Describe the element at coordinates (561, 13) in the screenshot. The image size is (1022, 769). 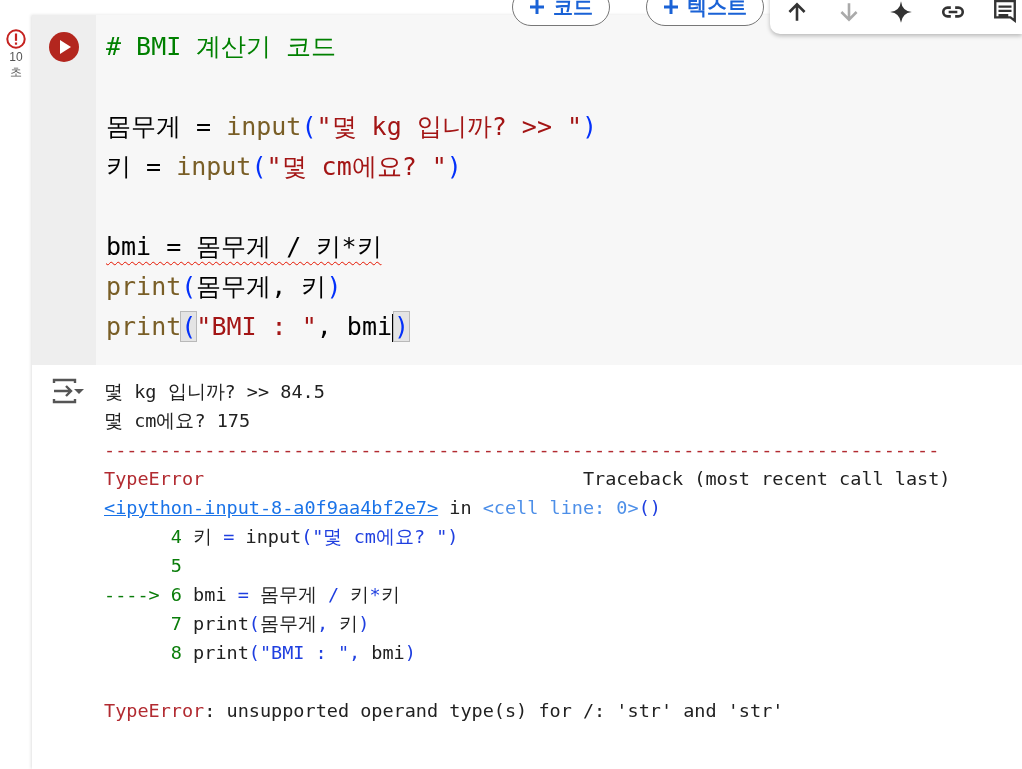
I see `add-cell-button: 코드` at that location.